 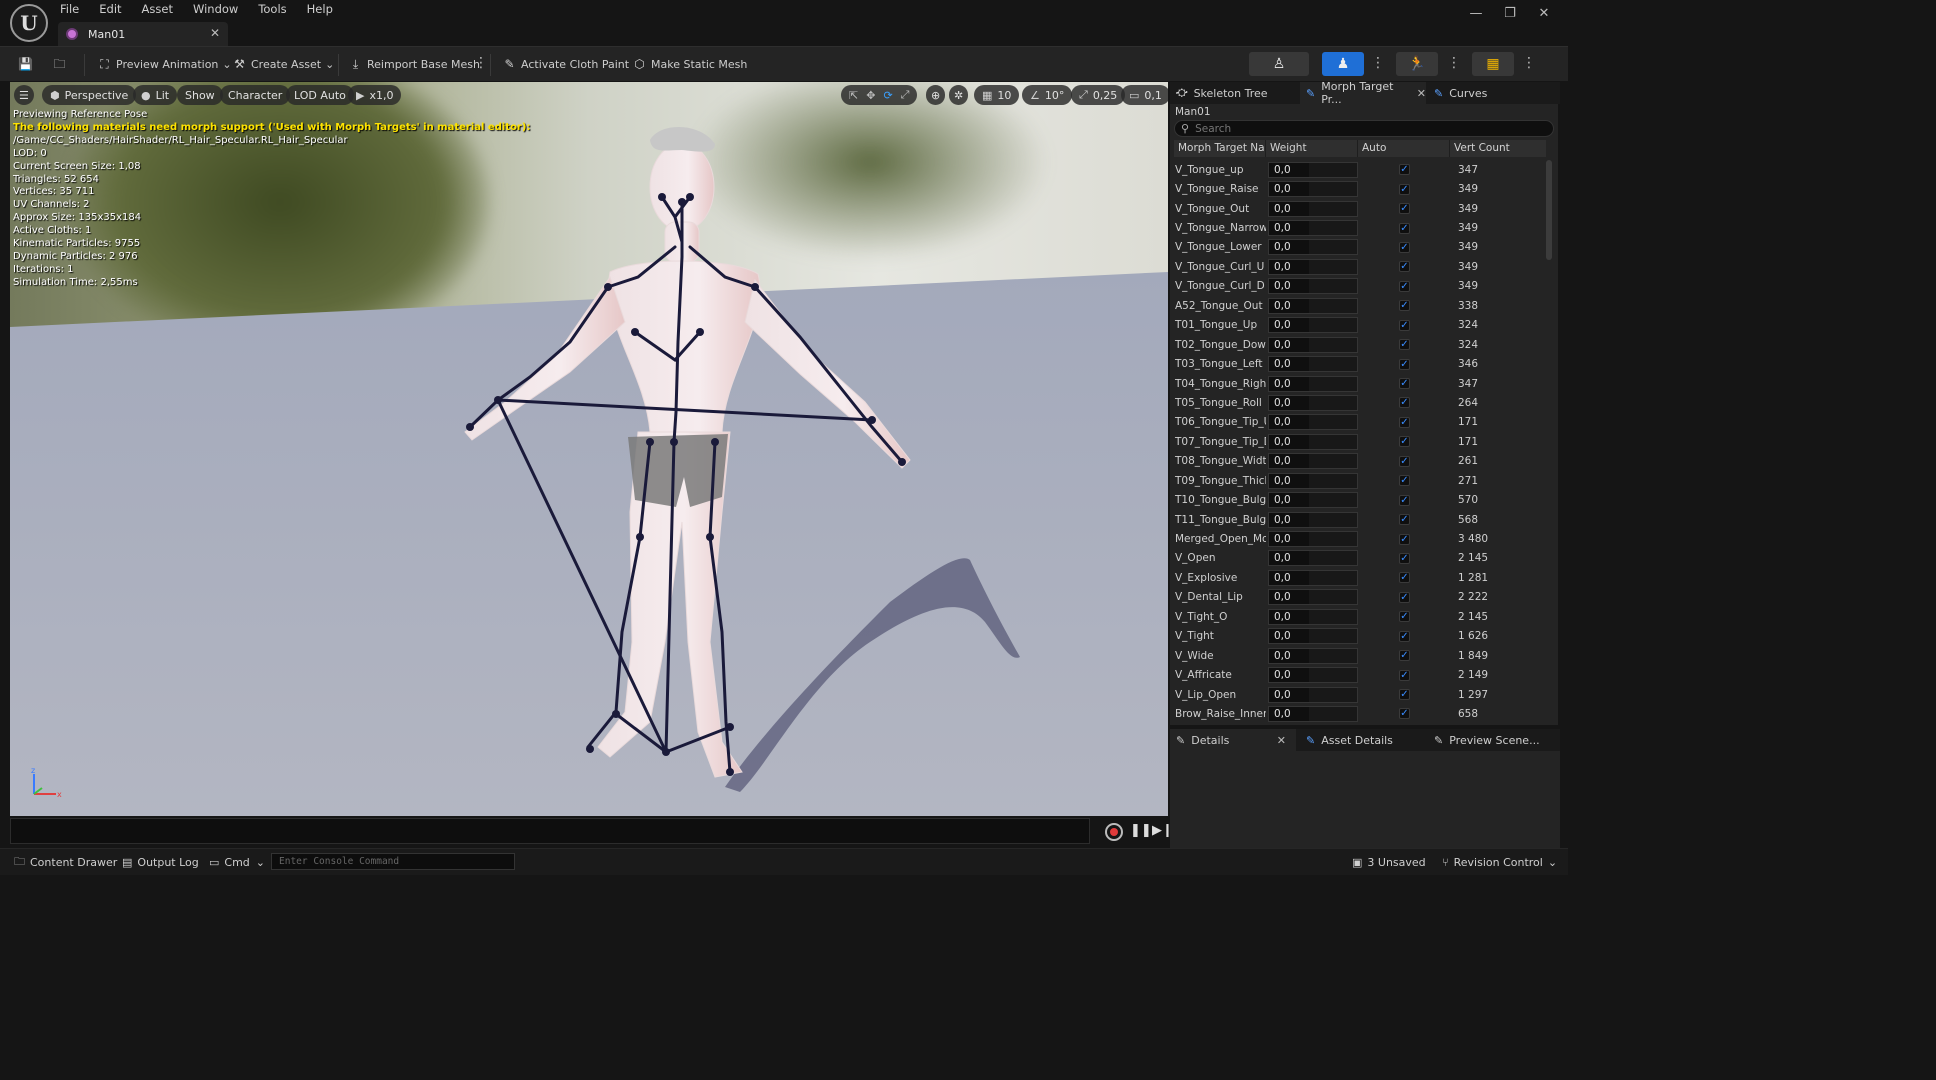 What do you see at coordinates (1544, 13) in the screenshot?
I see `close-window-button: ✕` at bounding box center [1544, 13].